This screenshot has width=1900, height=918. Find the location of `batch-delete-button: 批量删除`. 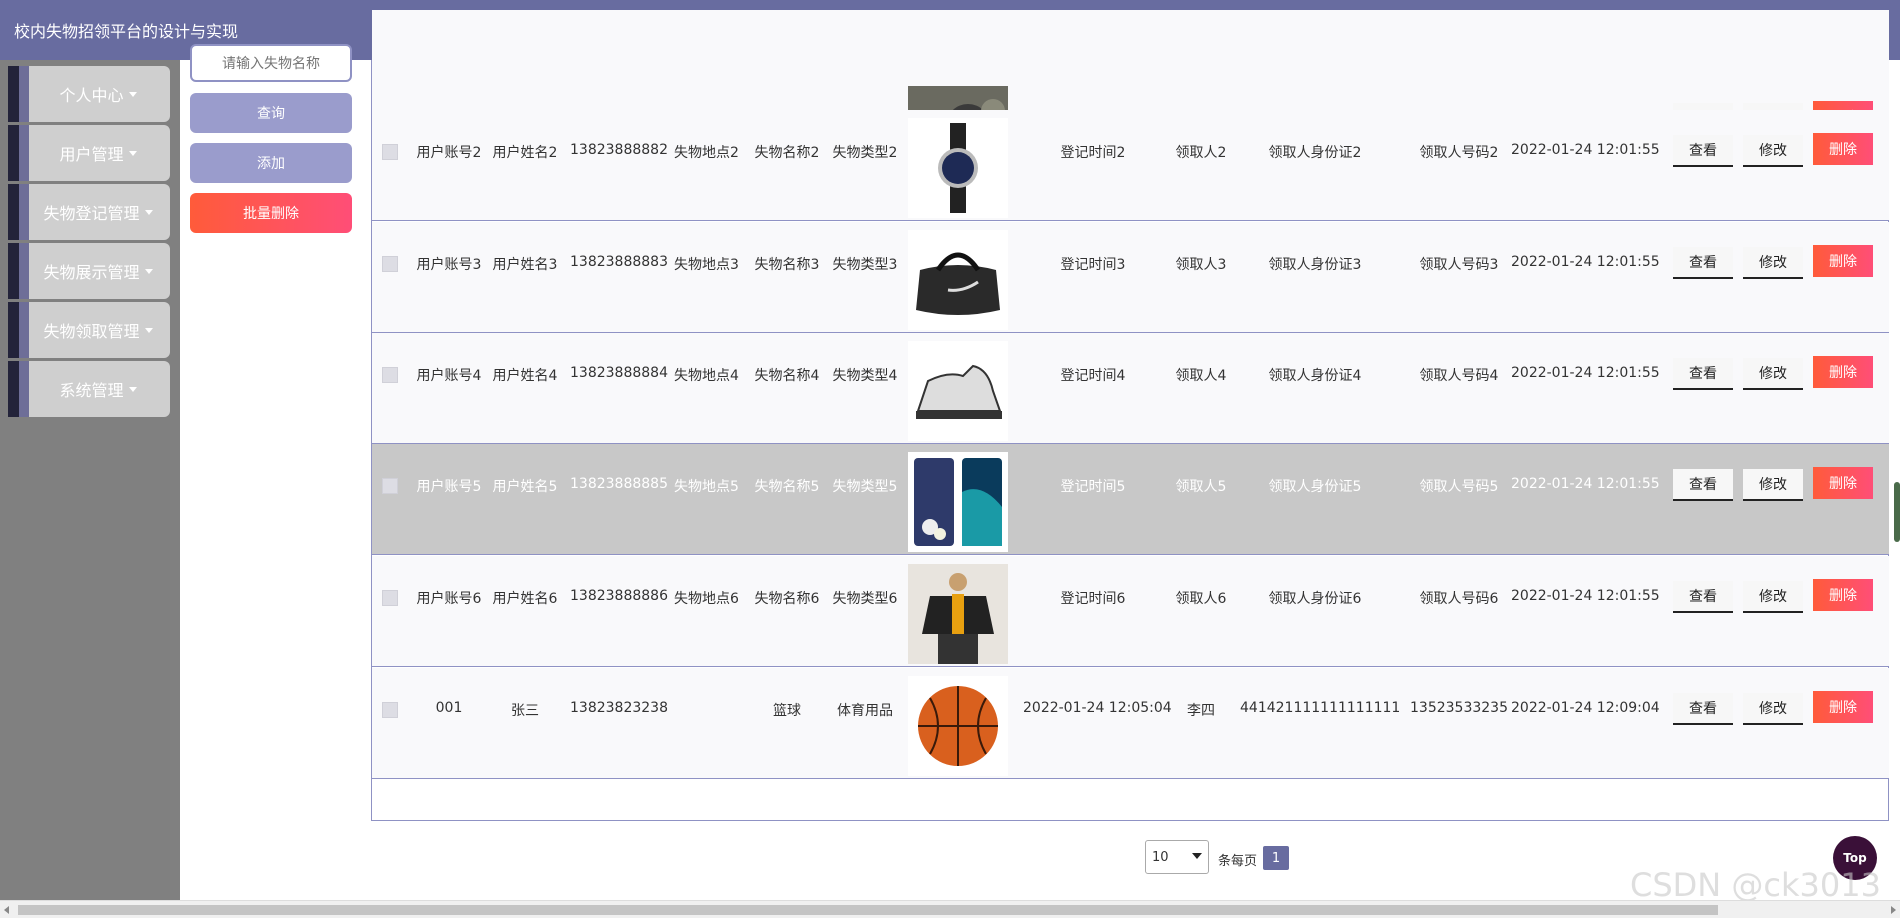

batch-delete-button: 批量删除 is located at coordinates (271, 213).